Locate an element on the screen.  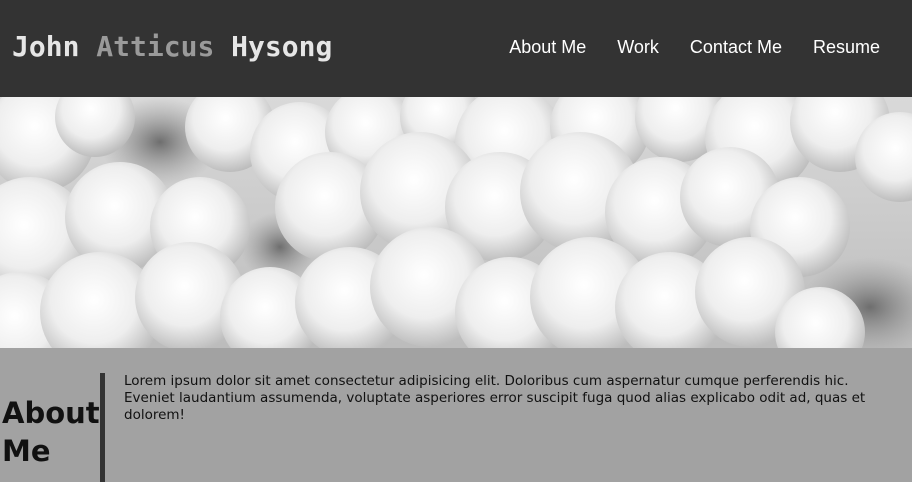
main-nav: About Me Work Contact Me Resume is located at coordinates (694, 47).